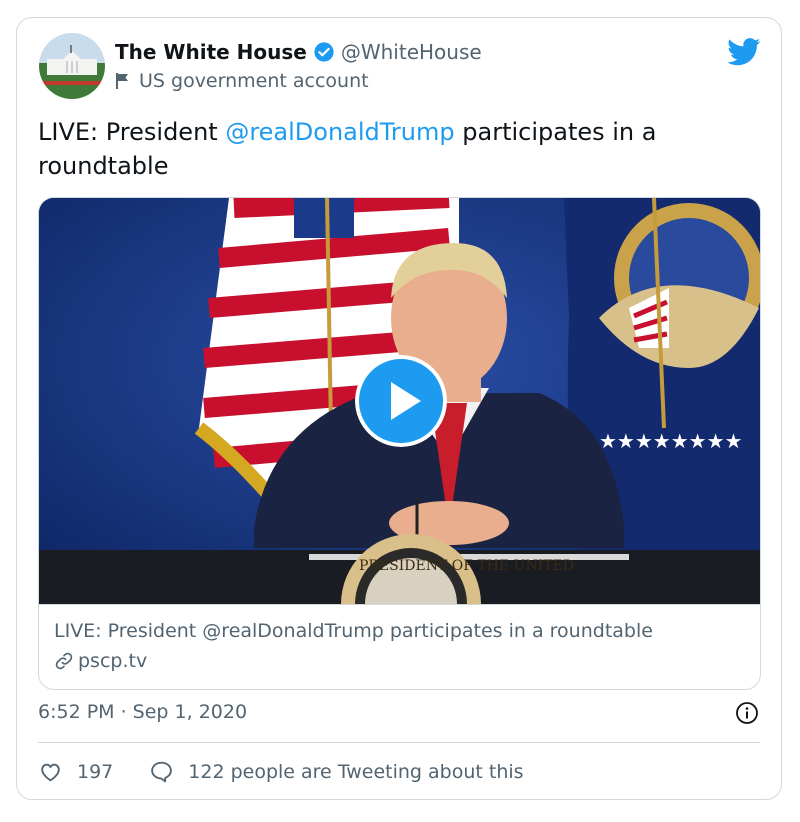  I want to click on card-domain-text: pscp.tv, so click(112, 661).